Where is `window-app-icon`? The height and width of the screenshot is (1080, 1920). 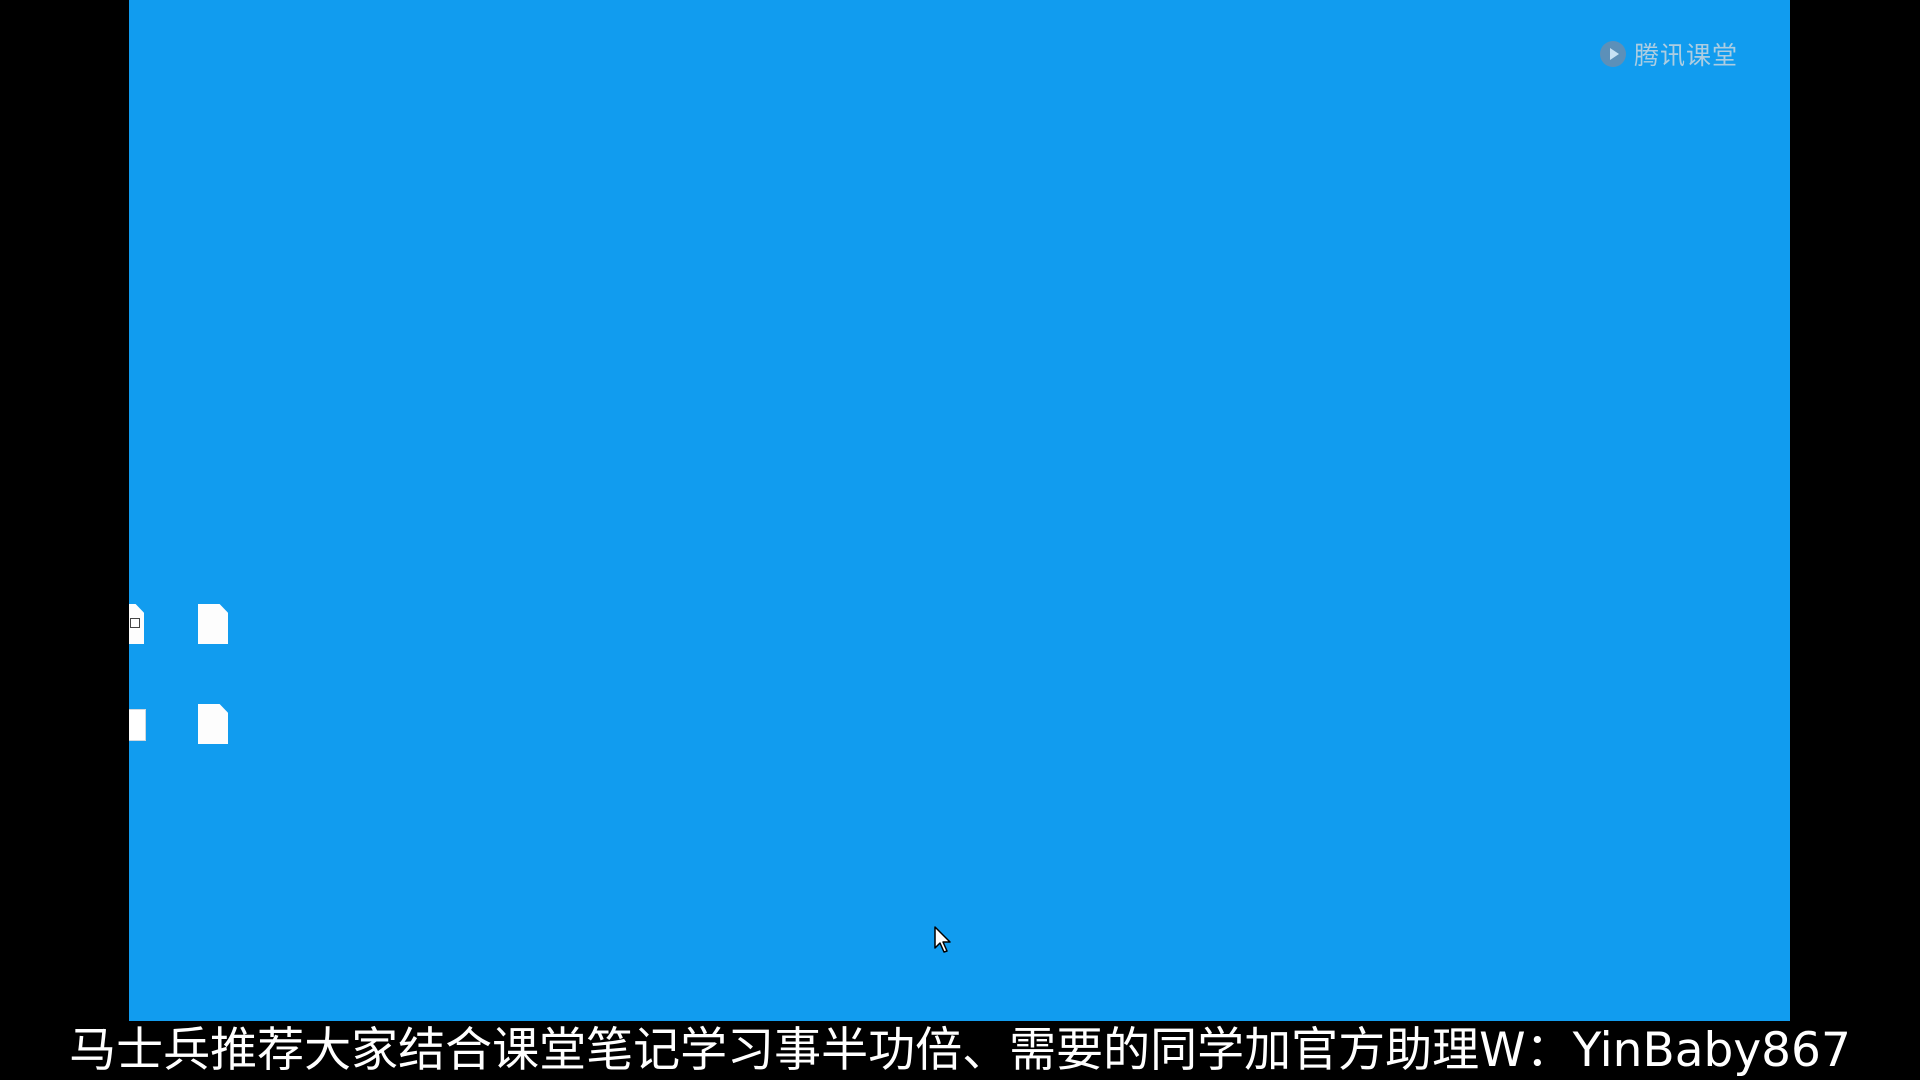 window-app-icon is located at coordinates (137, 725).